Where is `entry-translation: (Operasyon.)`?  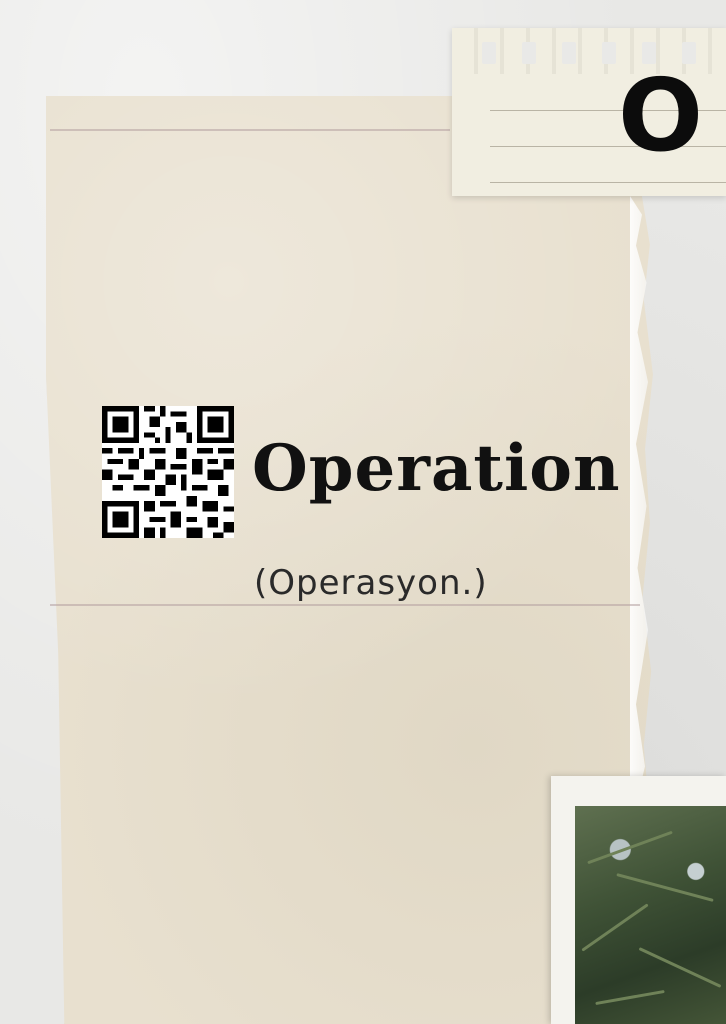 entry-translation: (Operasyon.) is located at coordinates (371, 583).